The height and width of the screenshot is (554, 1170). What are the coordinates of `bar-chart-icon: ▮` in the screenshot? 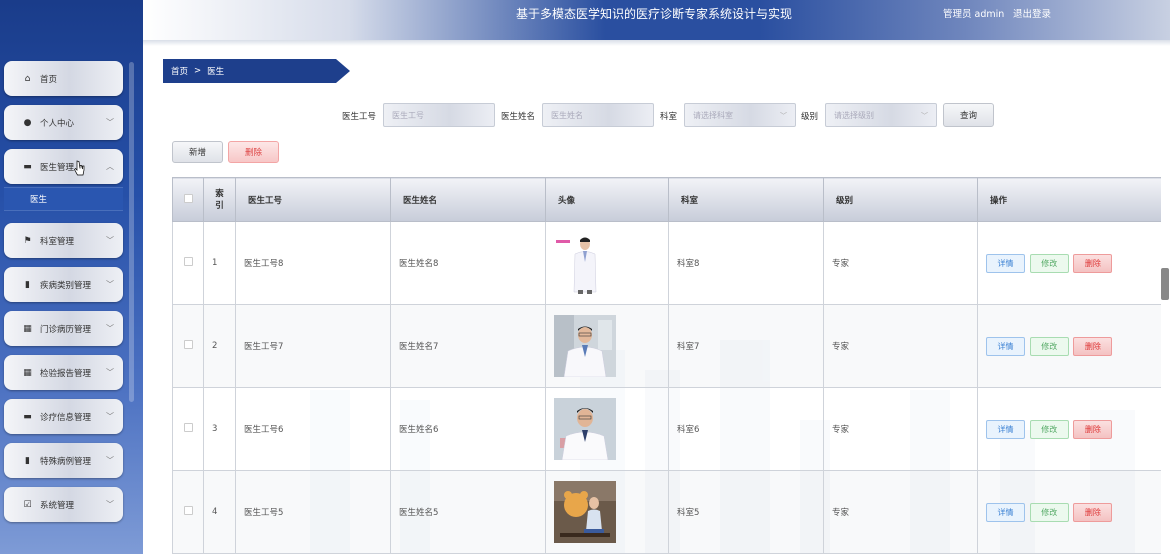 It's located at (27, 284).